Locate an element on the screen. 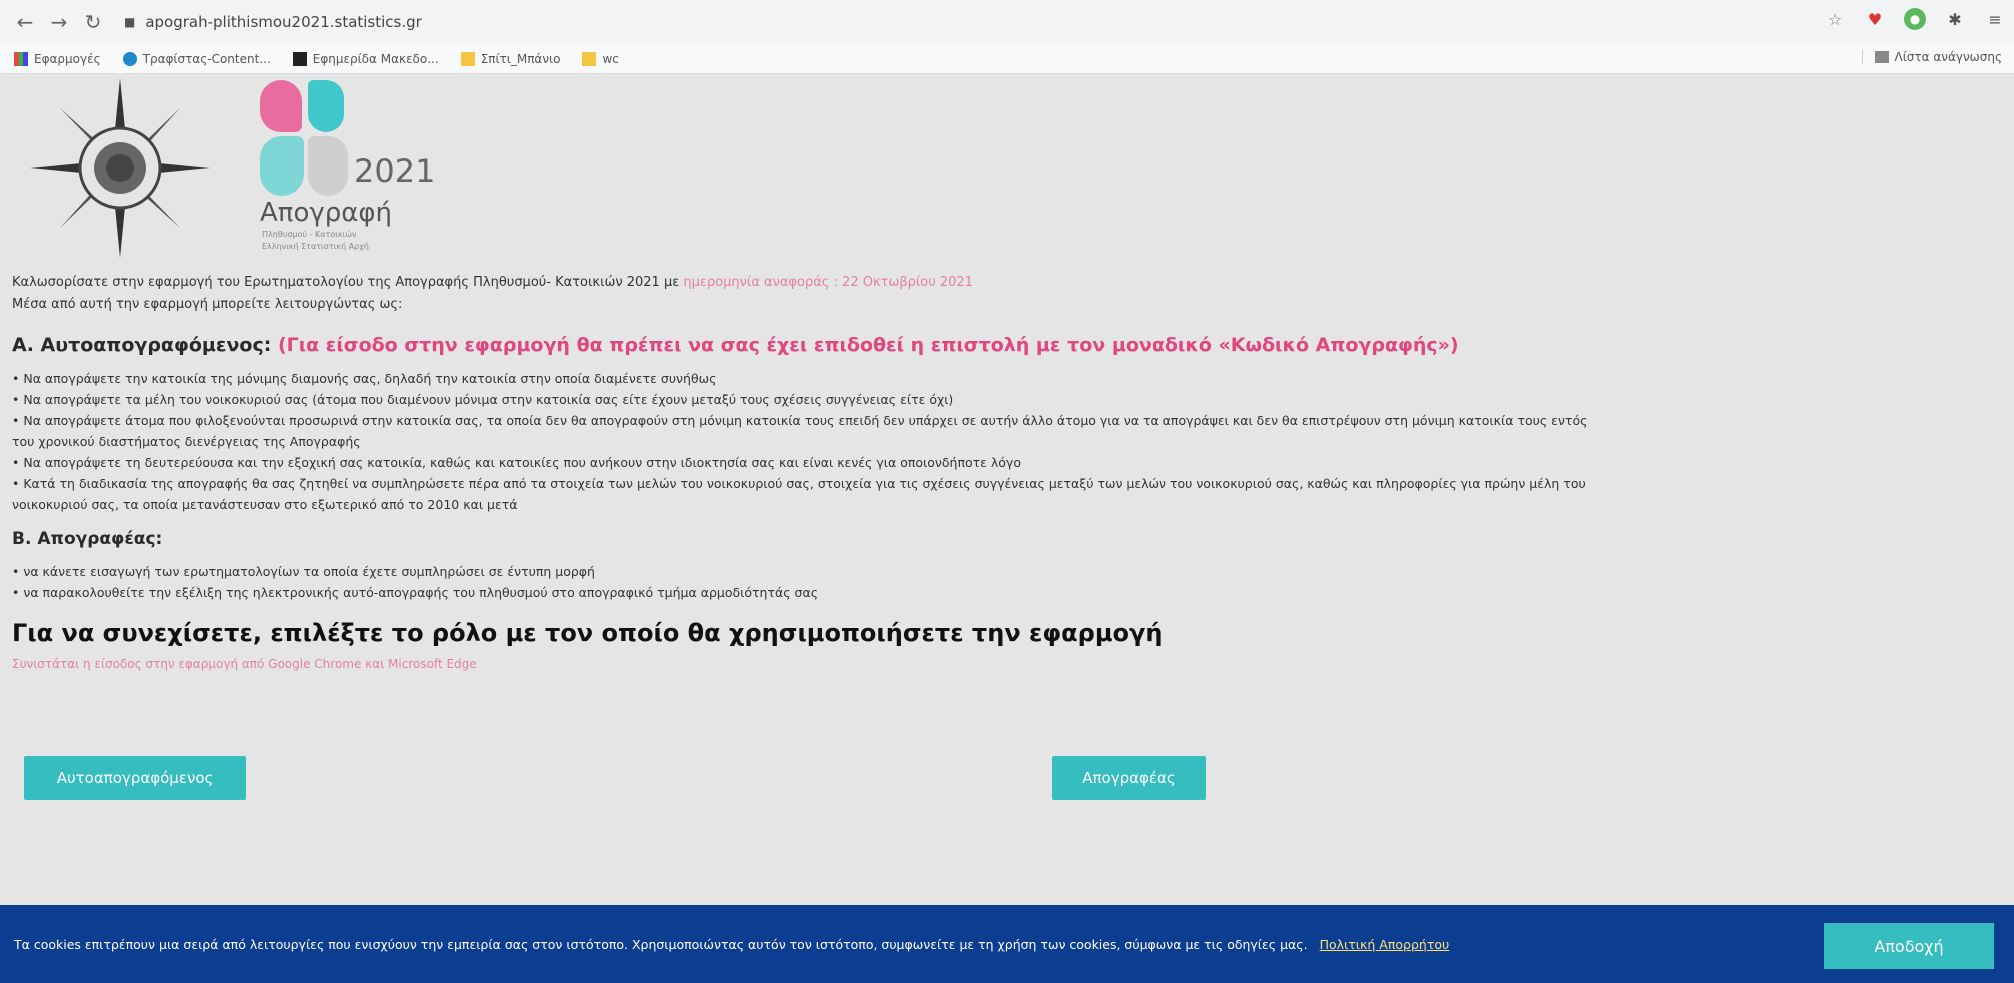 The width and height of the screenshot is (2014, 983). reading-list: Λίστα ανάγνωσης is located at coordinates (1931, 57).